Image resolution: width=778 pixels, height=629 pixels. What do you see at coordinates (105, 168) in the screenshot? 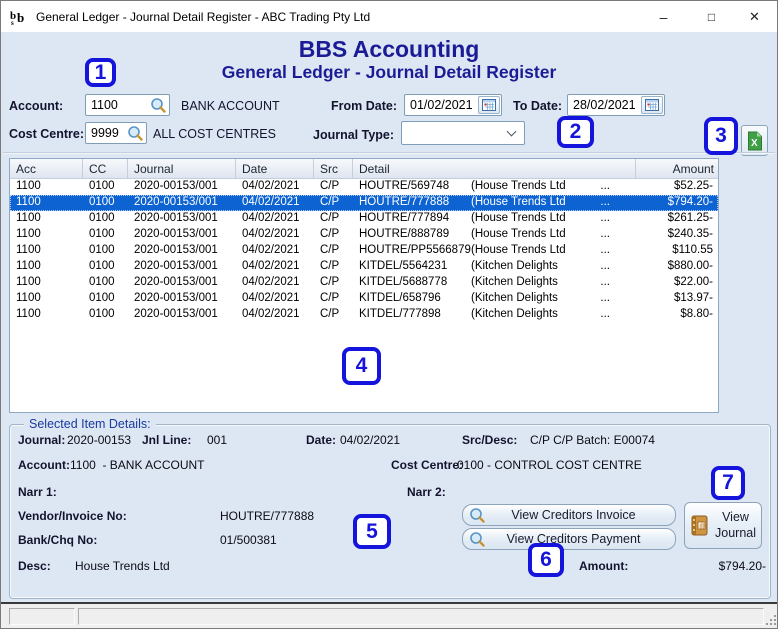
I see `column-header-cc: CC` at bounding box center [105, 168].